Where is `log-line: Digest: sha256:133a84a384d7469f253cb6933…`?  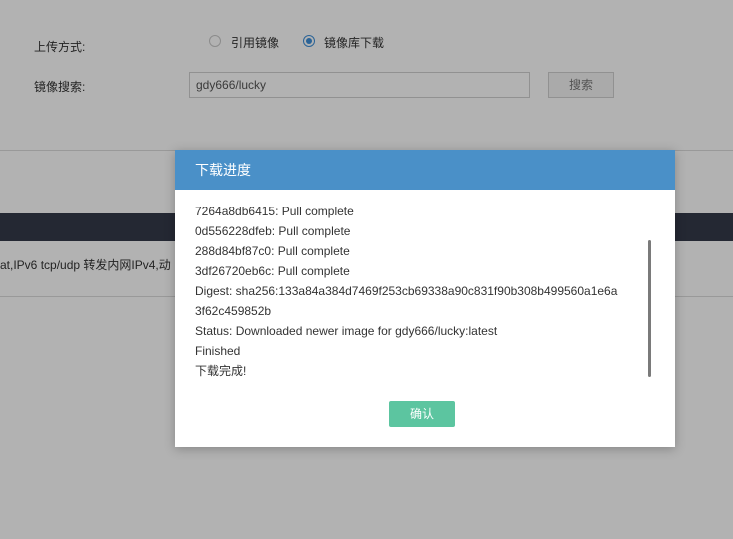 log-line: Digest: sha256:133a84a384d7469f253cb6933… is located at coordinates (406, 291).